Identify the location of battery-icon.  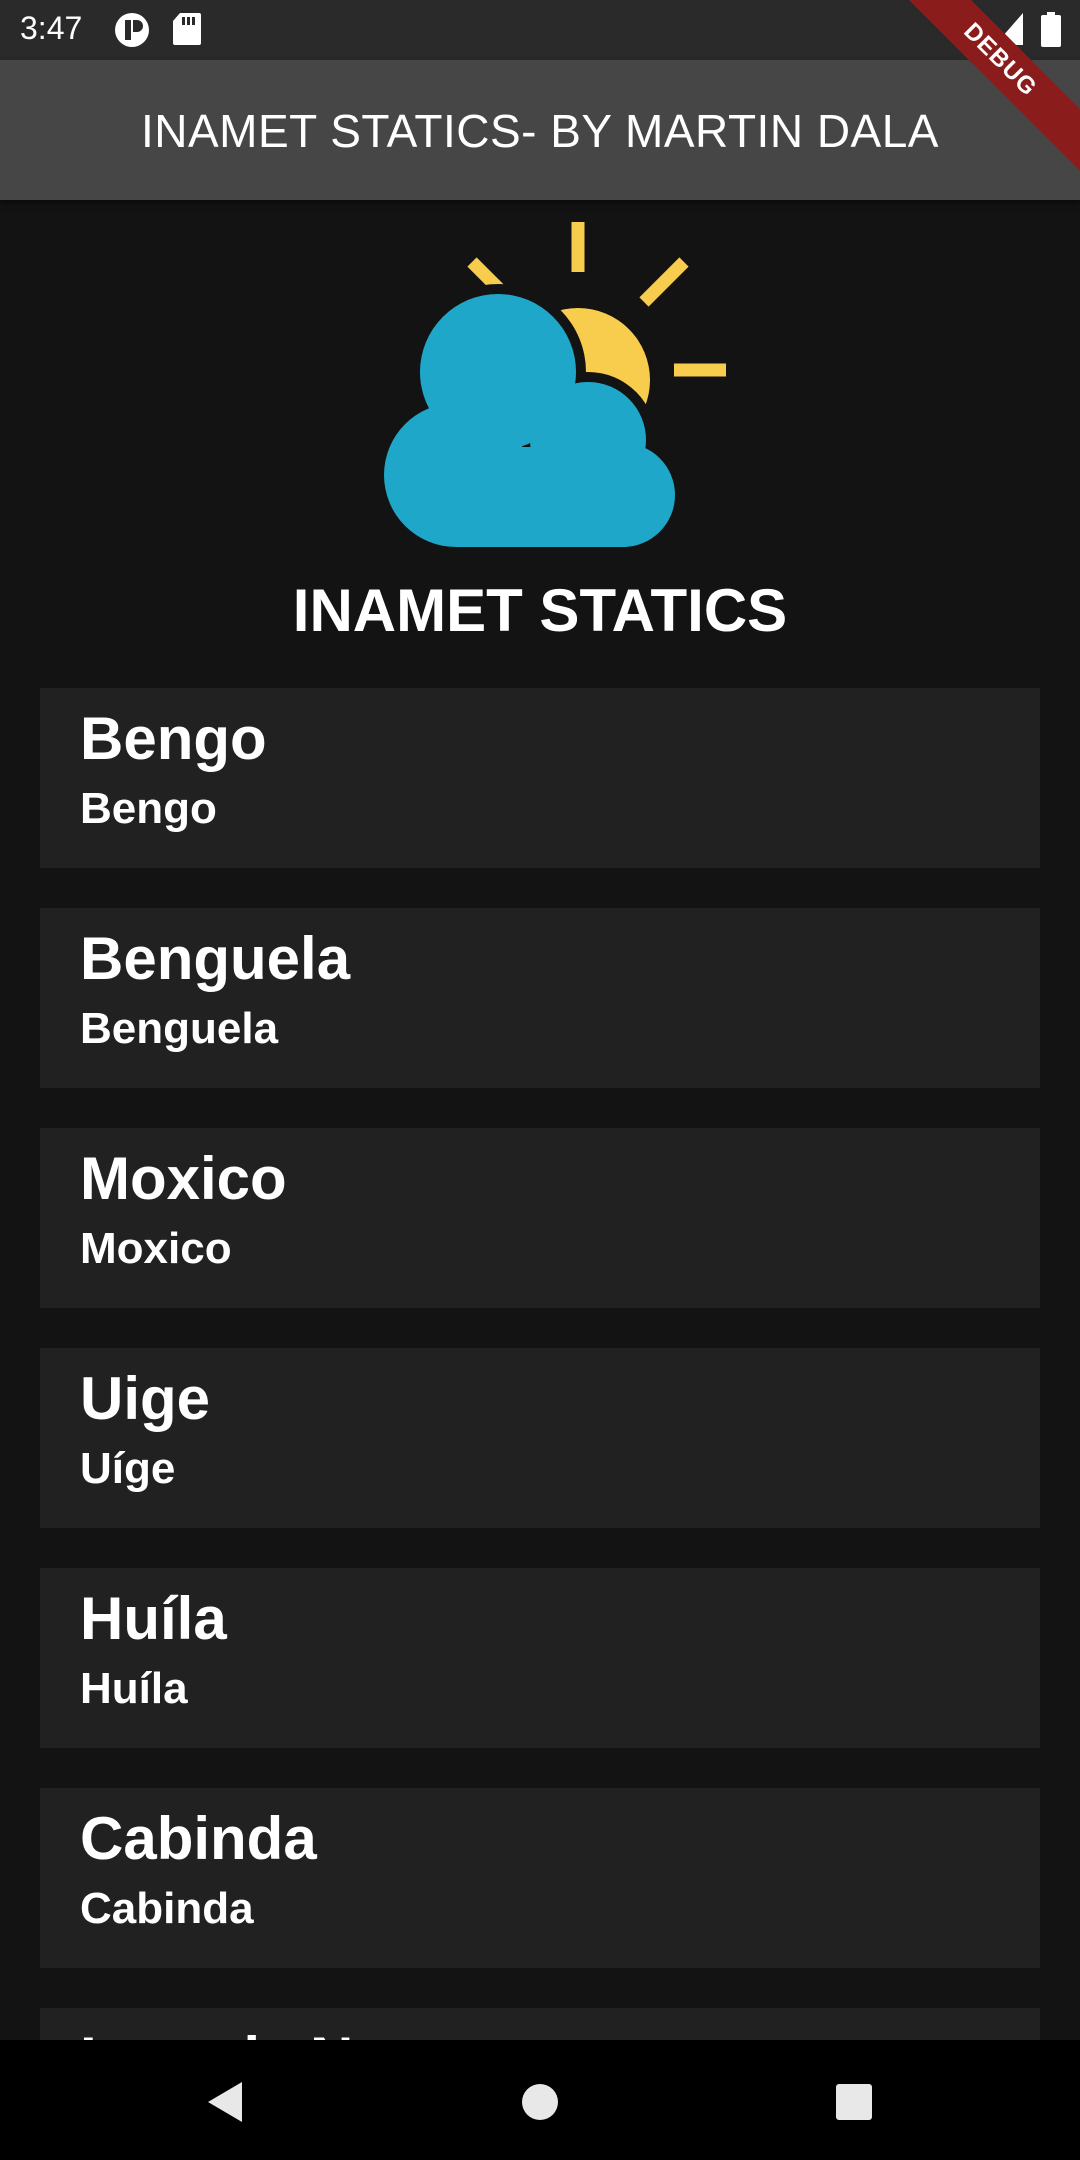
(1051, 32).